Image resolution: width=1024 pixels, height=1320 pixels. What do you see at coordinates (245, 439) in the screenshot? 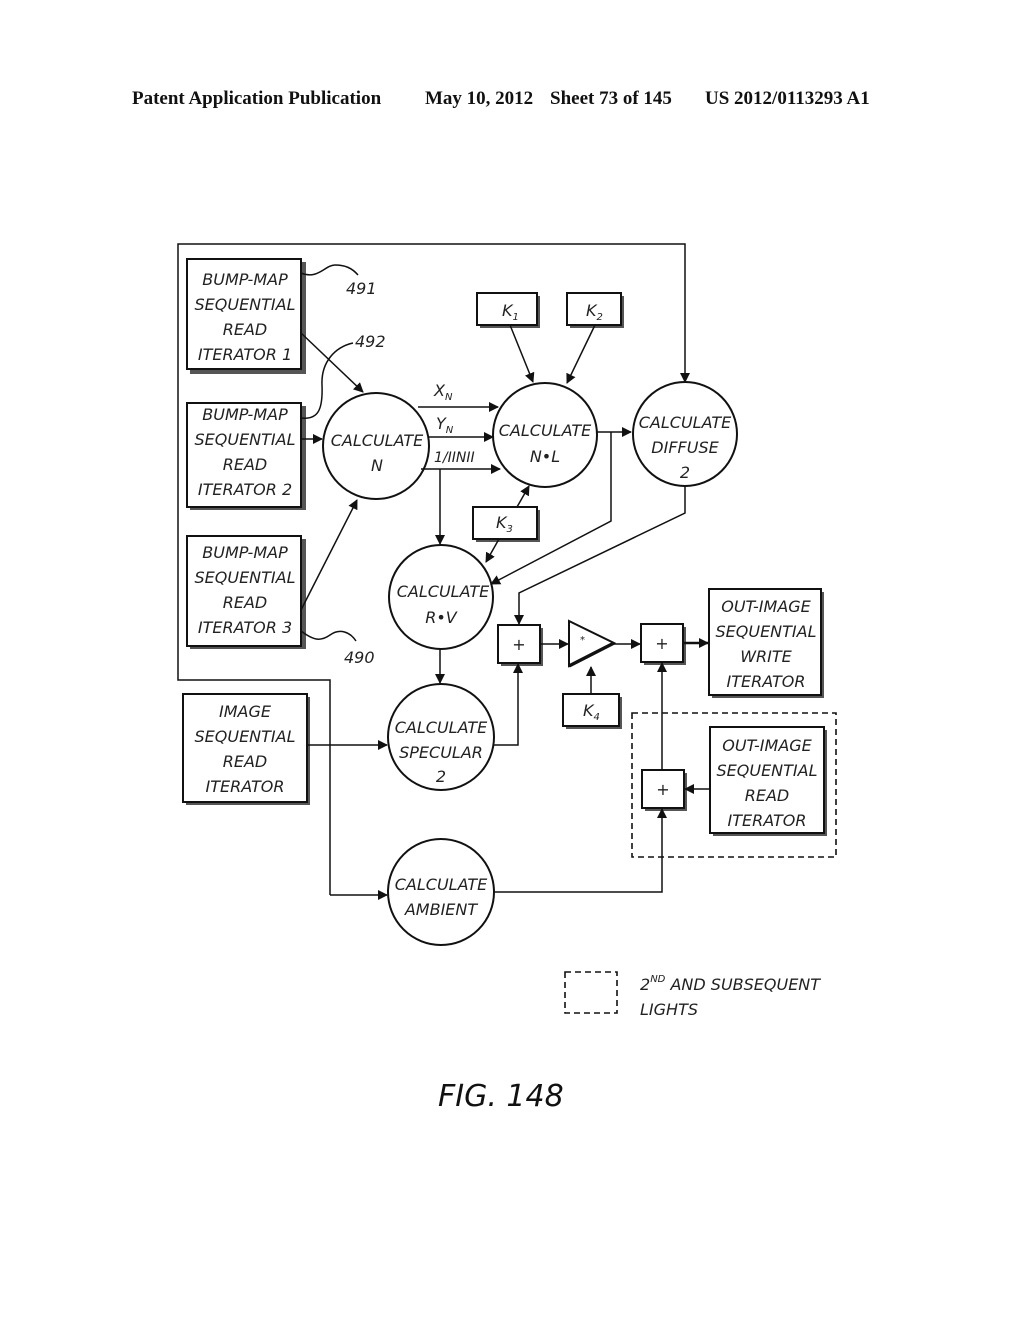
I see `bump2-line-2: SEQUENTIAL` at bounding box center [245, 439].